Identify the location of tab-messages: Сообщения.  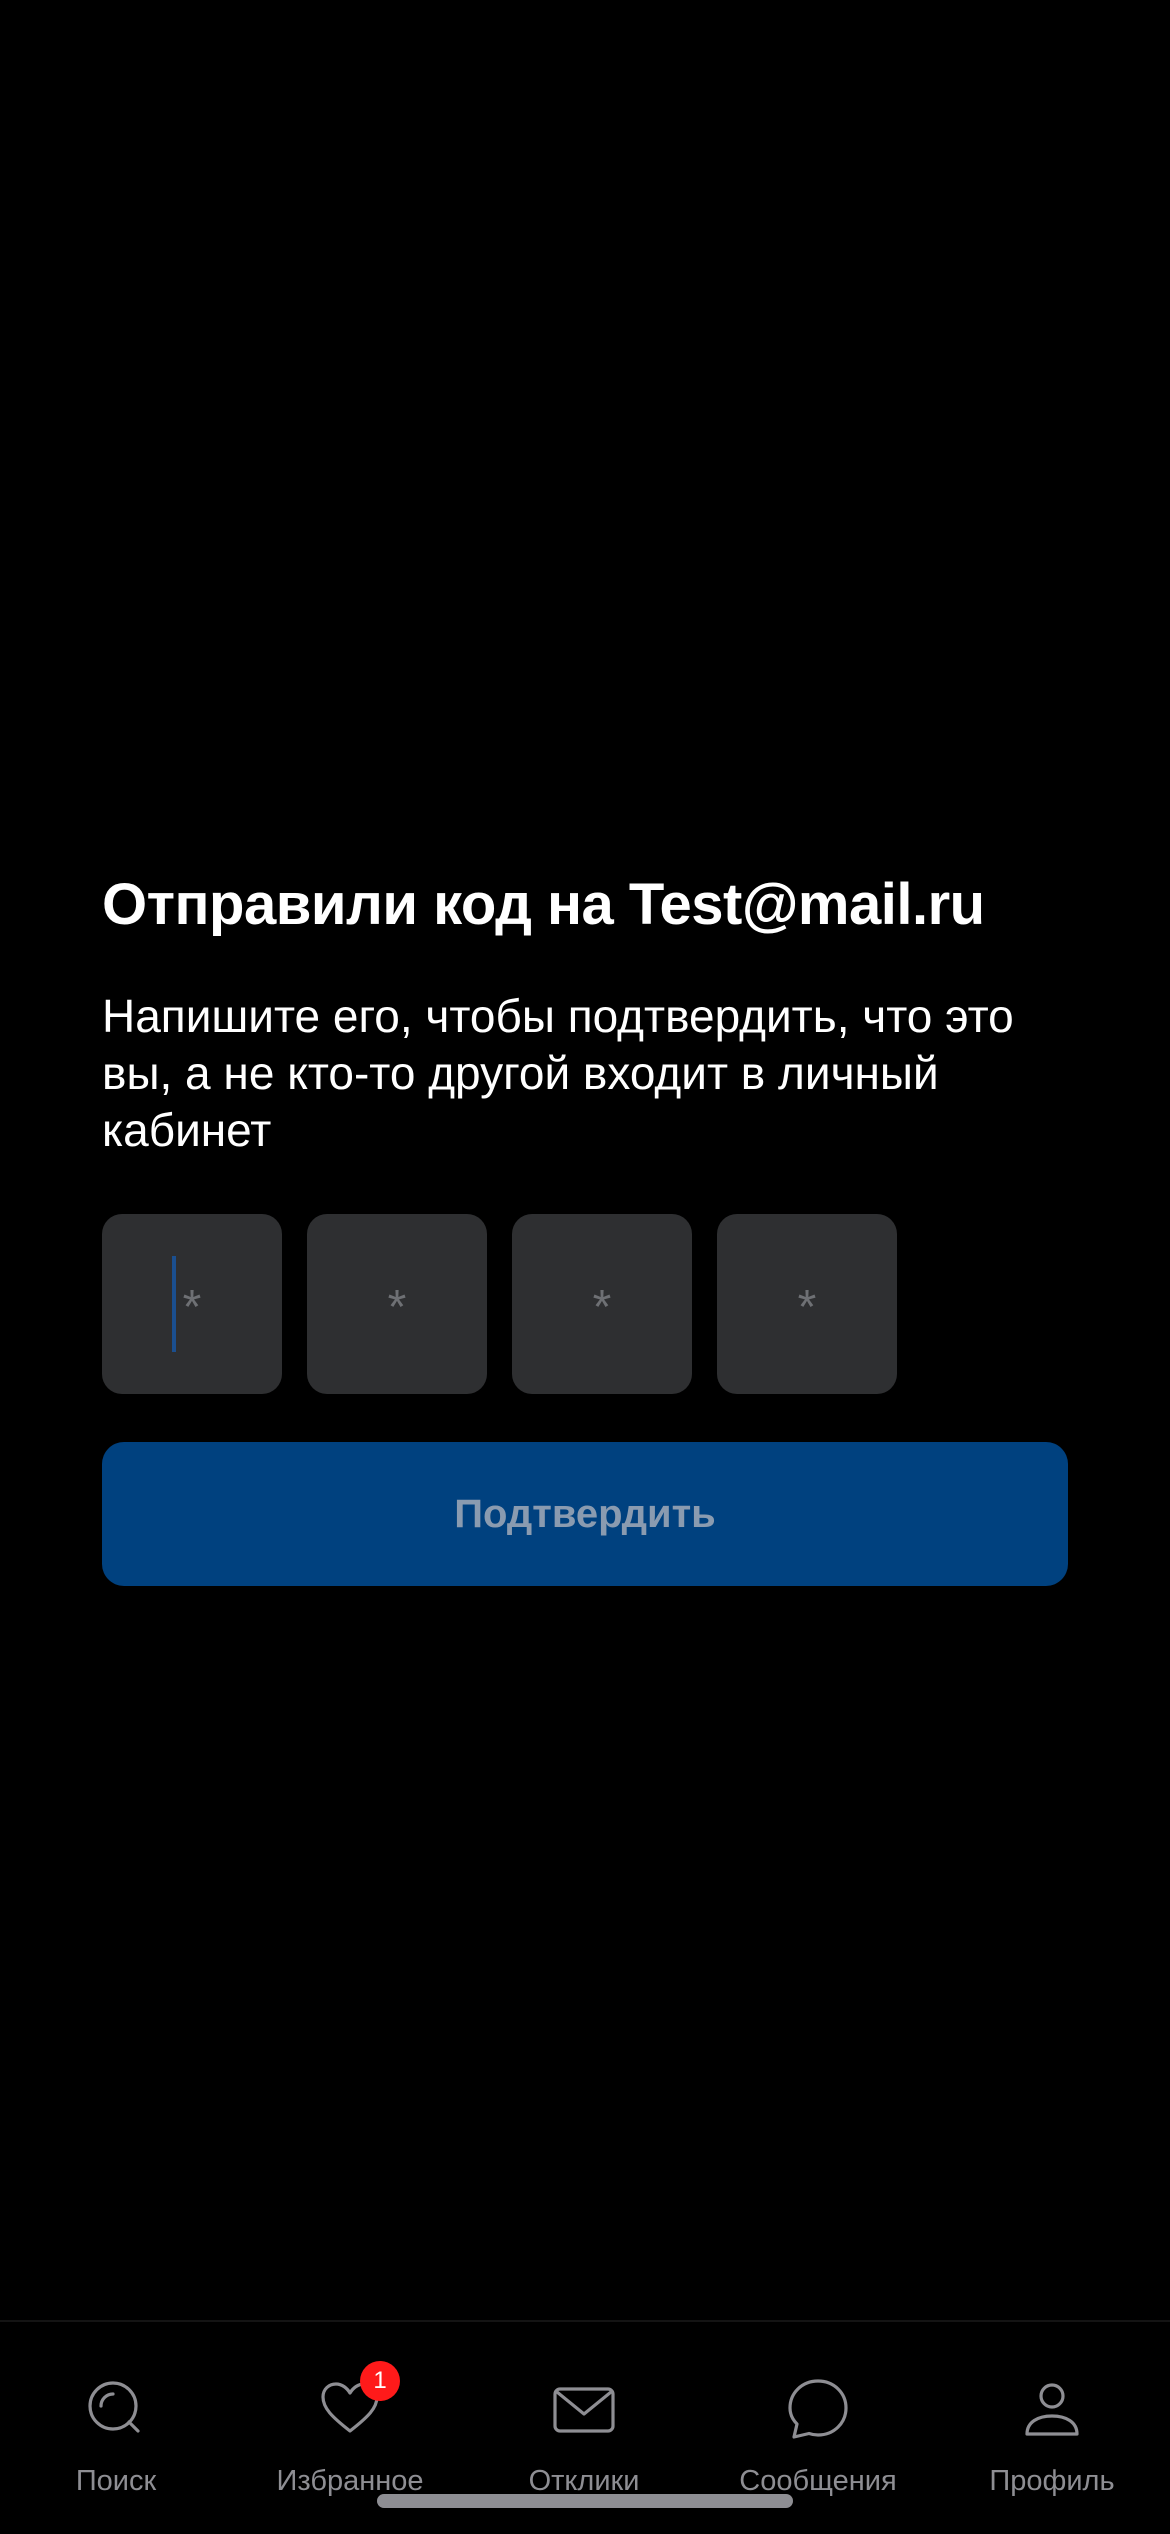
(818, 2437).